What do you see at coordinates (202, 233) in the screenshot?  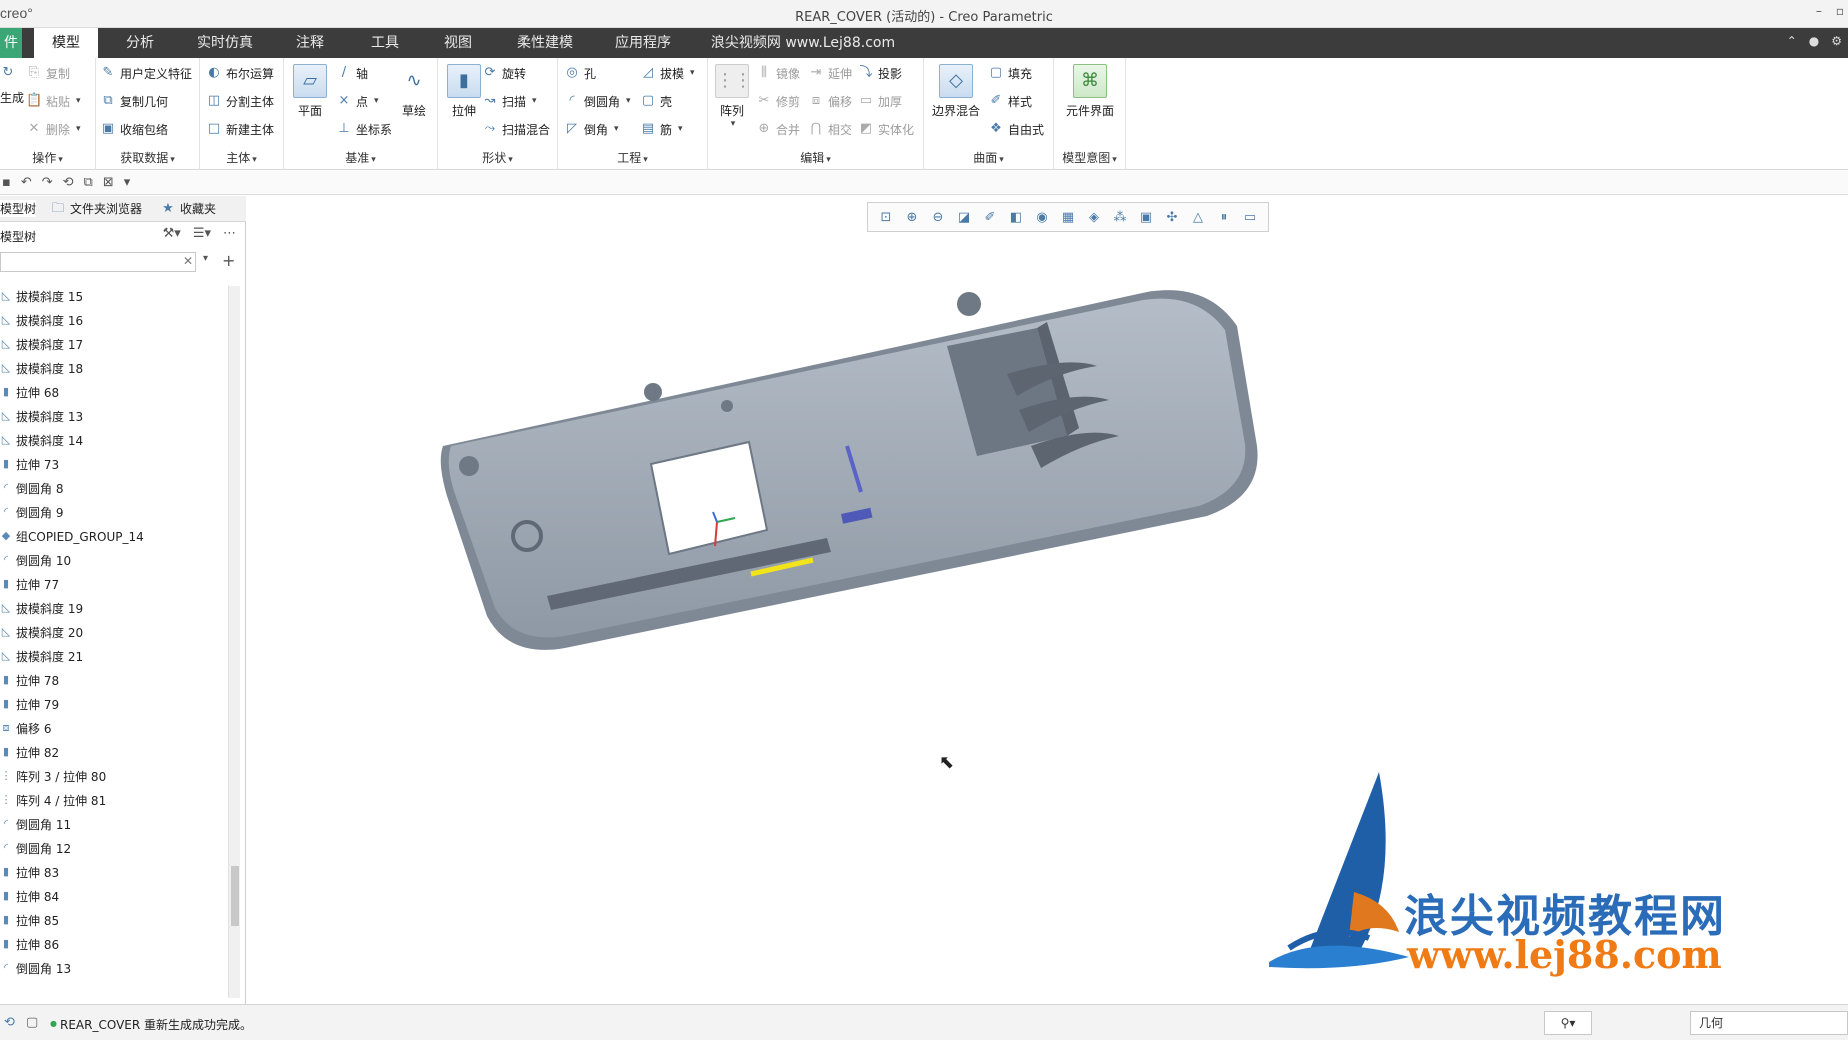 I see `tree-columns-icon: ☰▾` at bounding box center [202, 233].